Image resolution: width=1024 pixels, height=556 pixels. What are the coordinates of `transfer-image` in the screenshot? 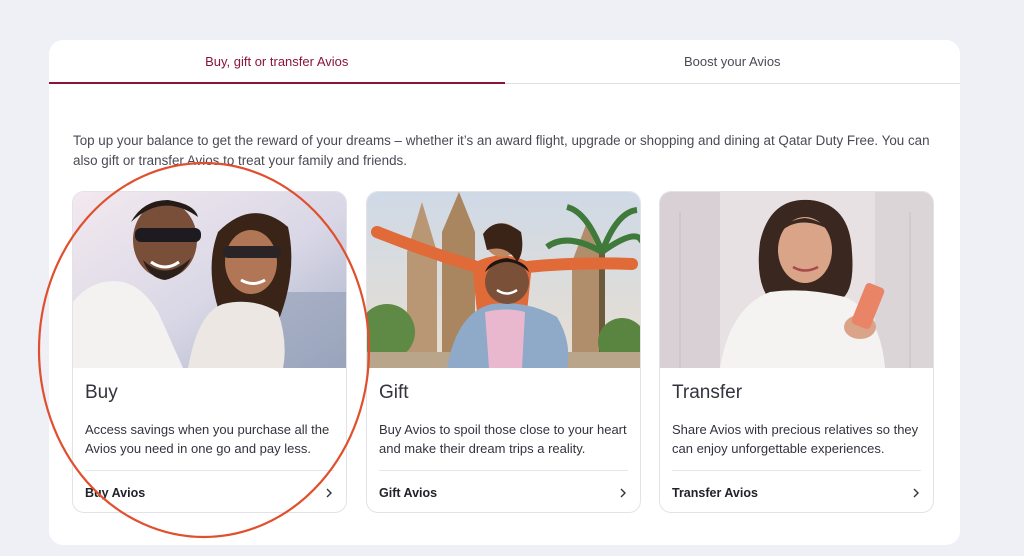 It's located at (796, 280).